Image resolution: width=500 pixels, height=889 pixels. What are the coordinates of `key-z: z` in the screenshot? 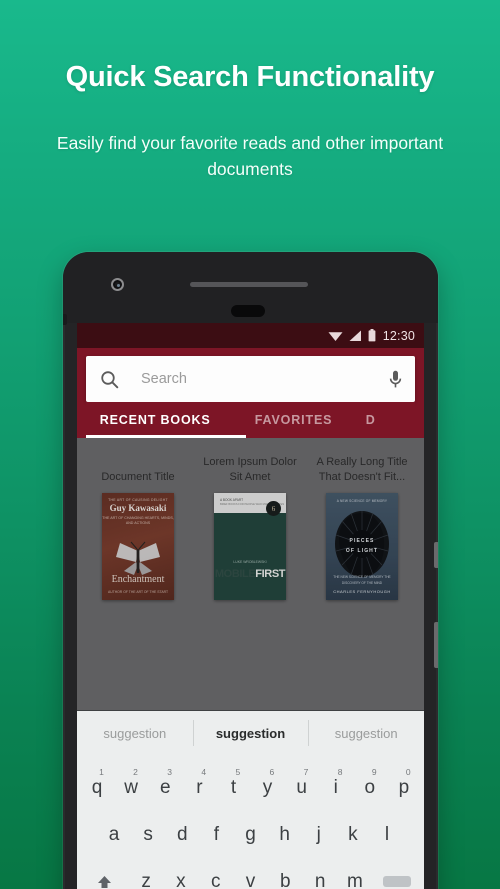 It's located at (146, 873).